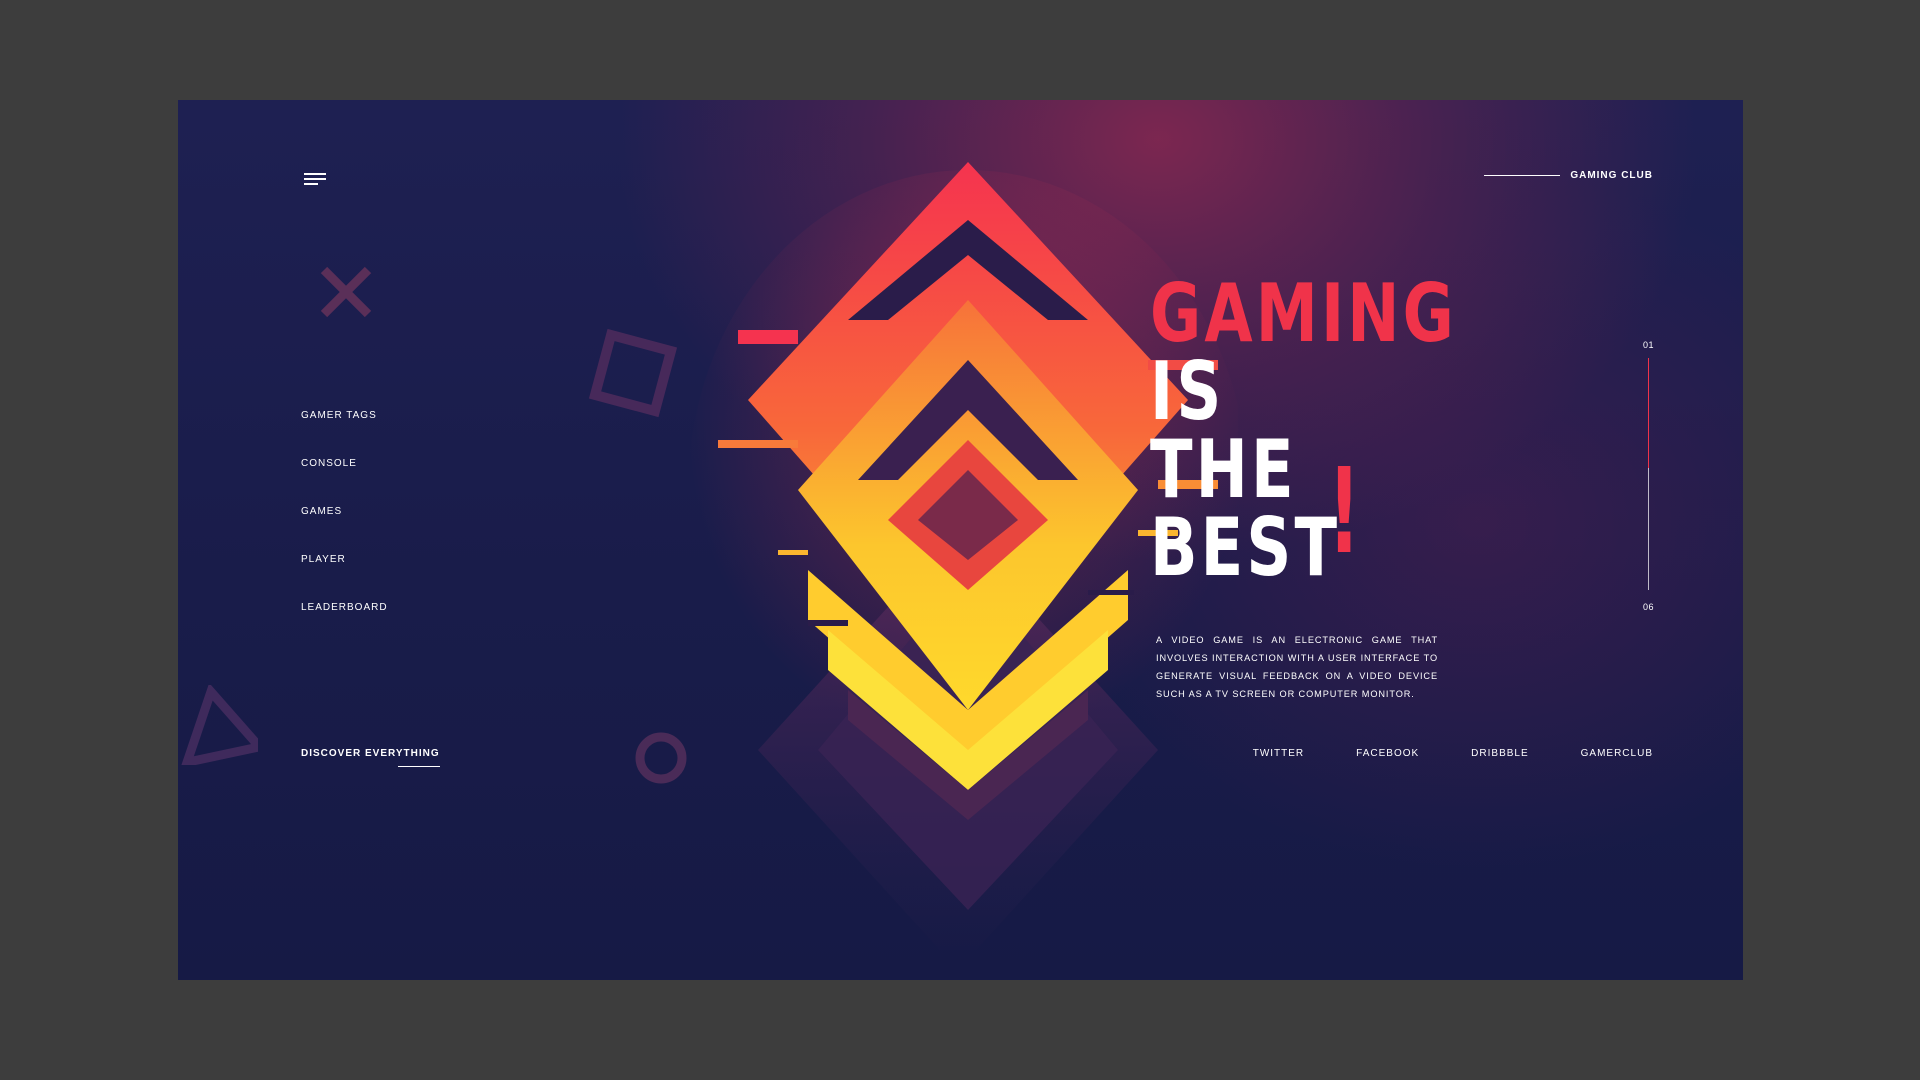 The width and height of the screenshot is (1920, 1080). What do you see at coordinates (344, 578) in the screenshot?
I see `nav-item-player: PLAYER` at bounding box center [344, 578].